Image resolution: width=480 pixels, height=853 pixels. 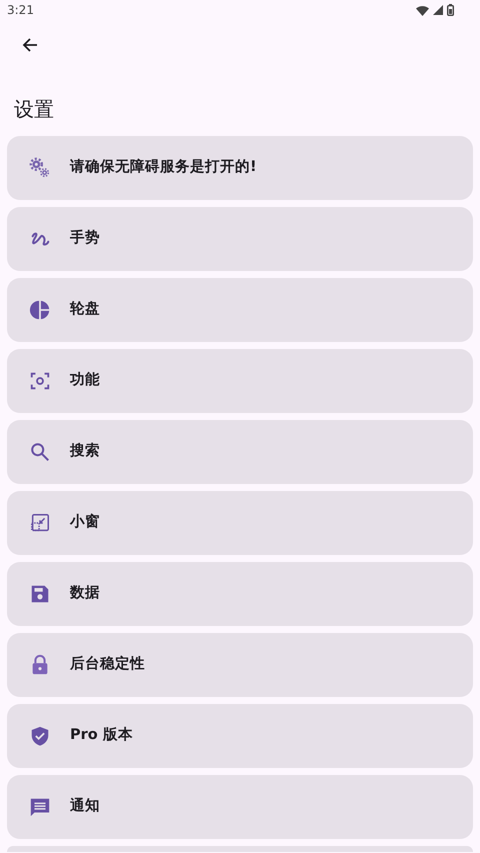 I want to click on settings-item: 后台稳定性, so click(x=240, y=665).